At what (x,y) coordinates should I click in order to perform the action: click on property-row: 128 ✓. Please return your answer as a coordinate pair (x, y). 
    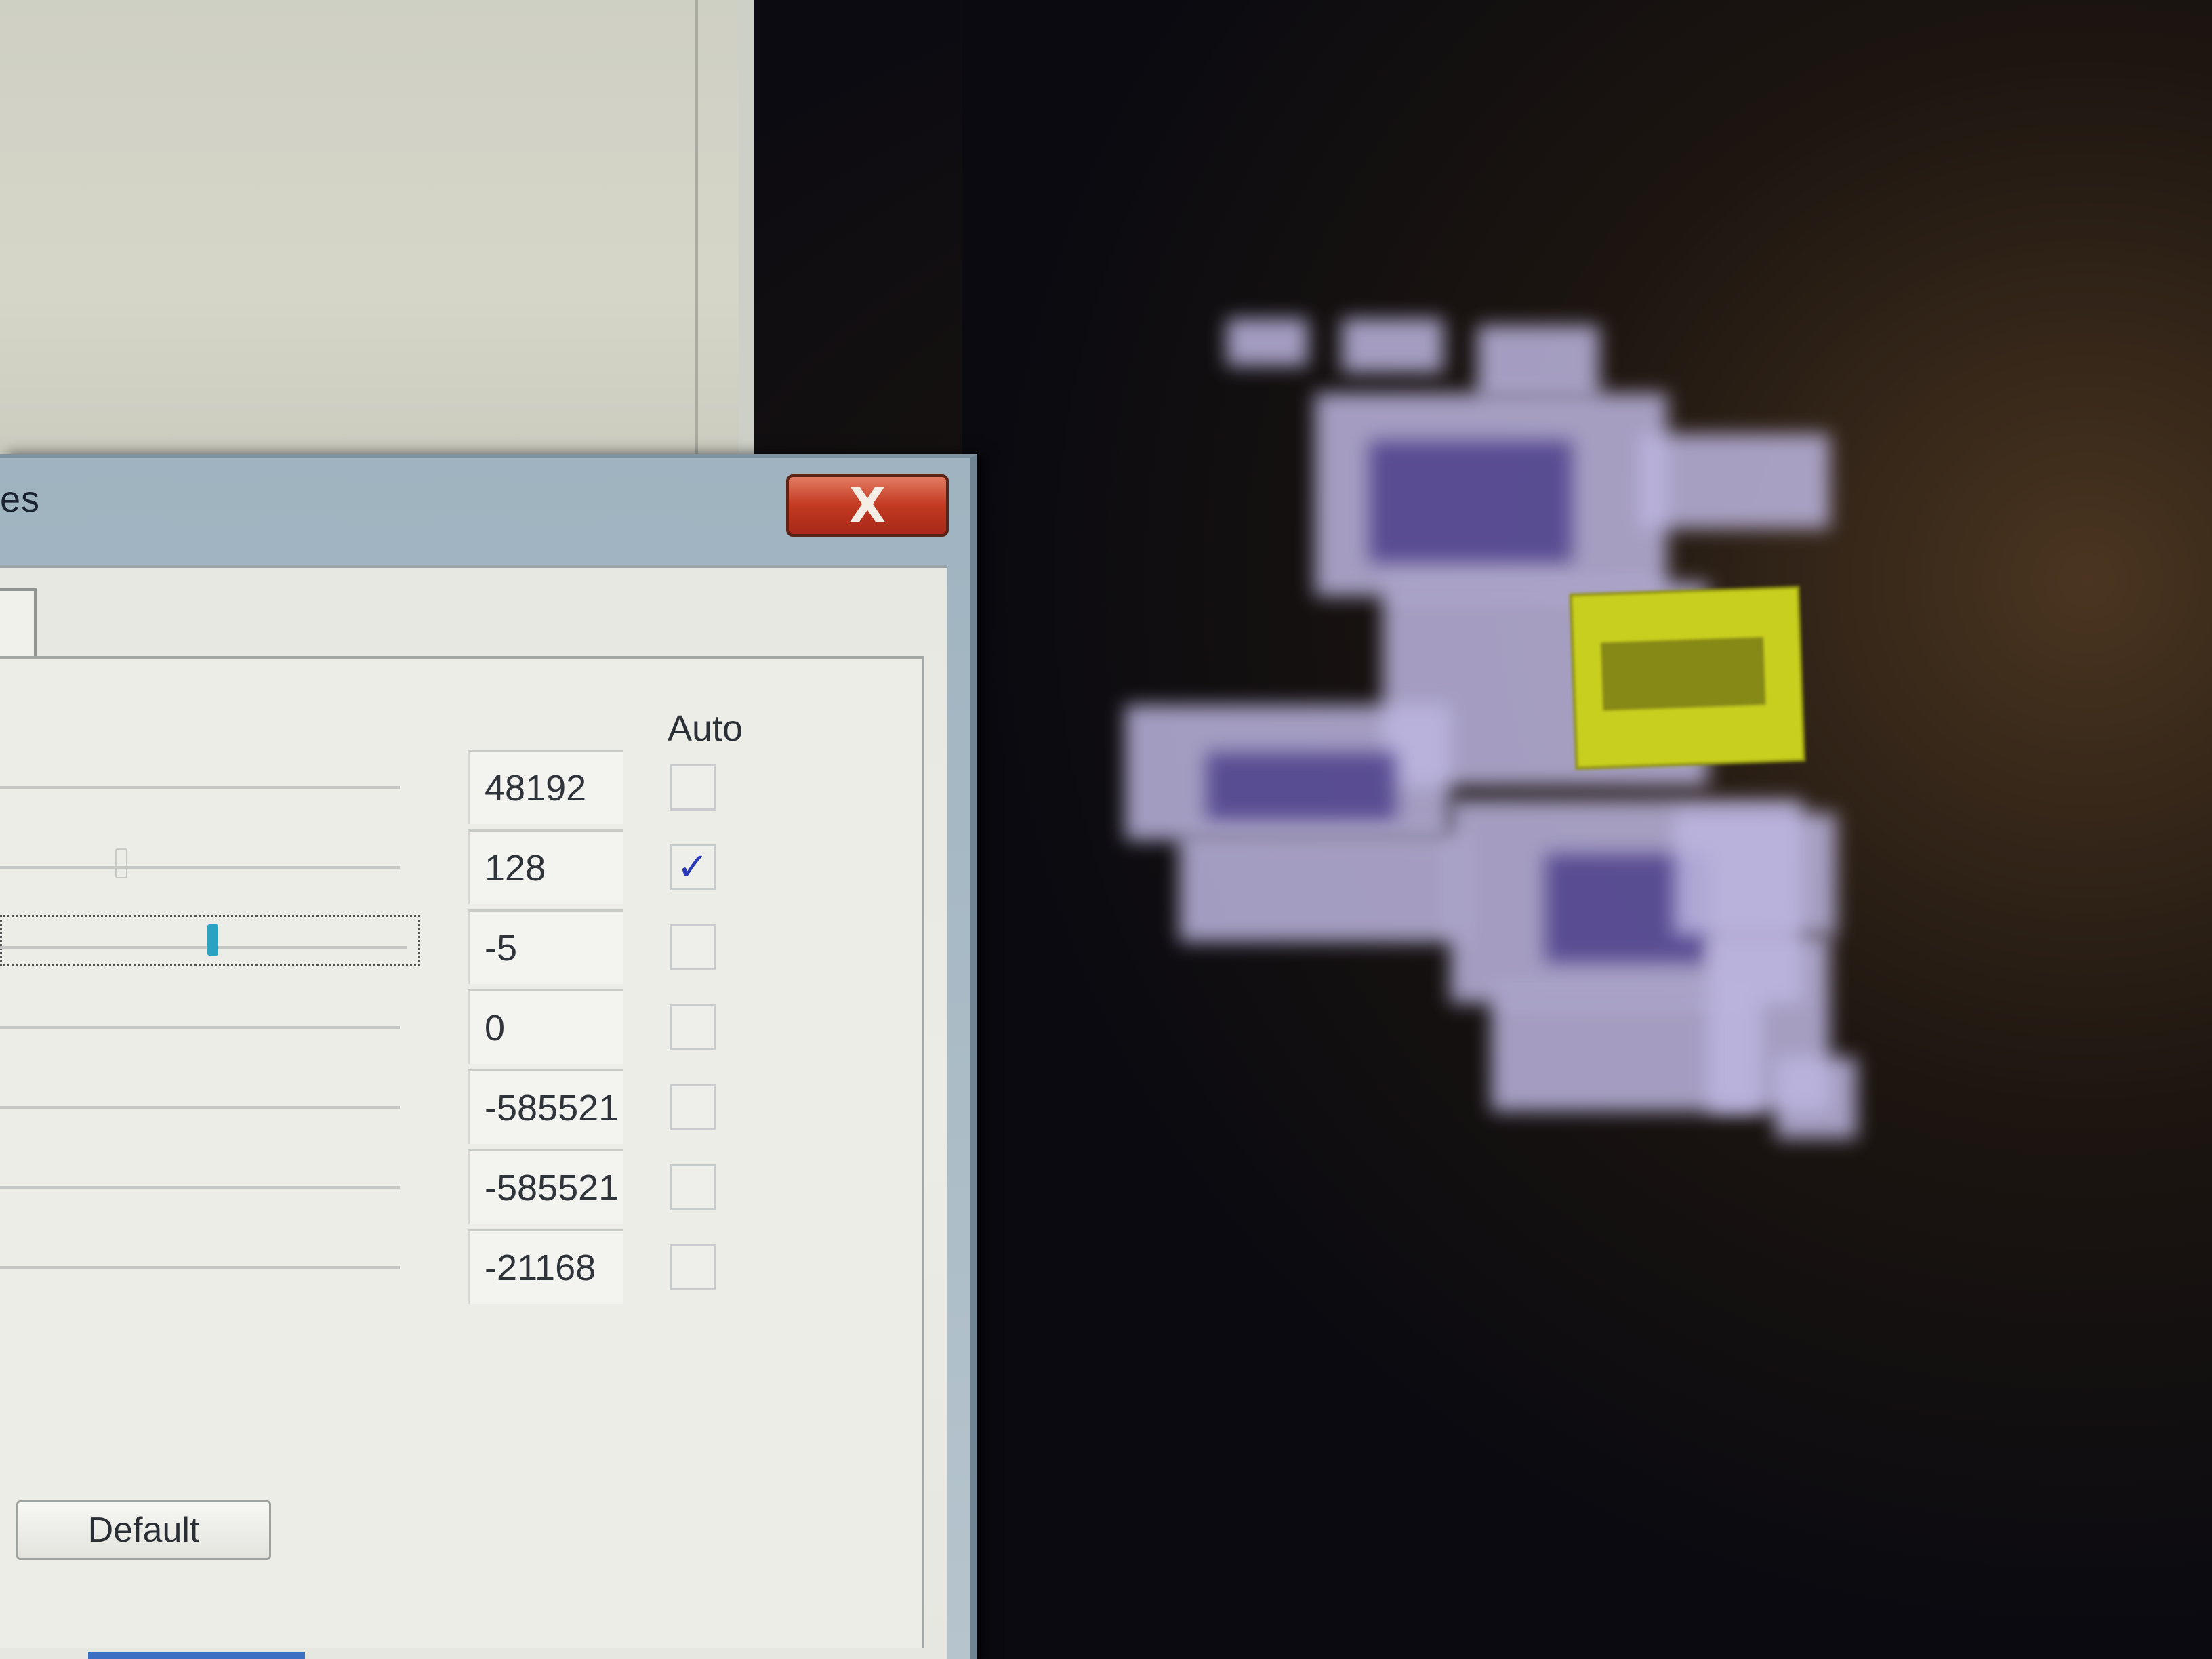
    Looking at the image, I should click on (440, 869).